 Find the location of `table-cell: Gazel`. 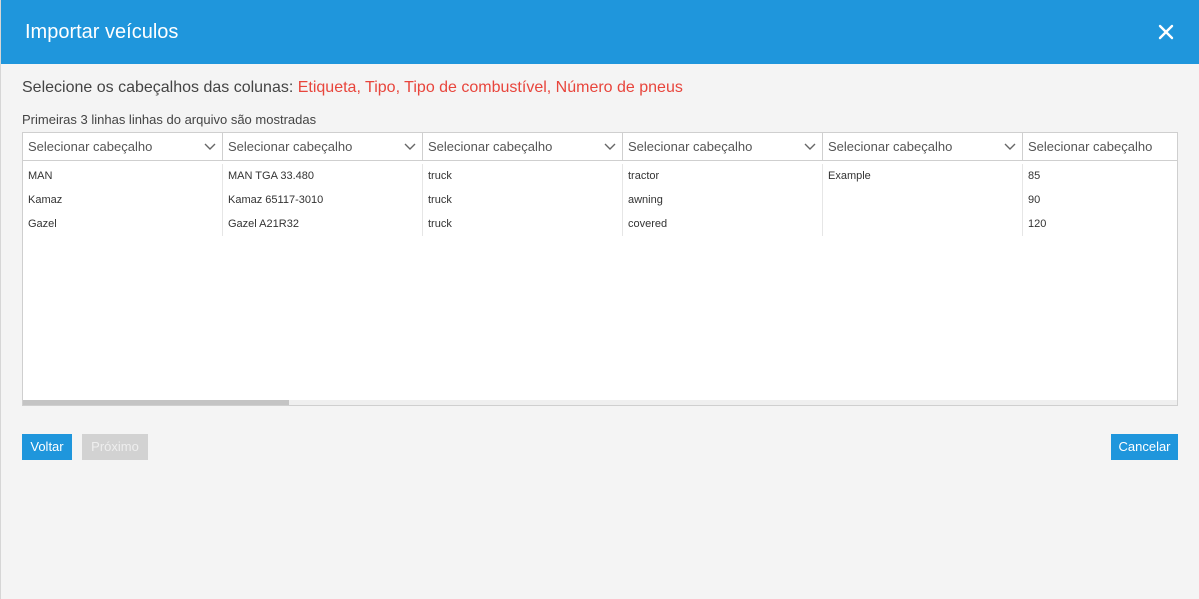

table-cell: Gazel is located at coordinates (123, 224).